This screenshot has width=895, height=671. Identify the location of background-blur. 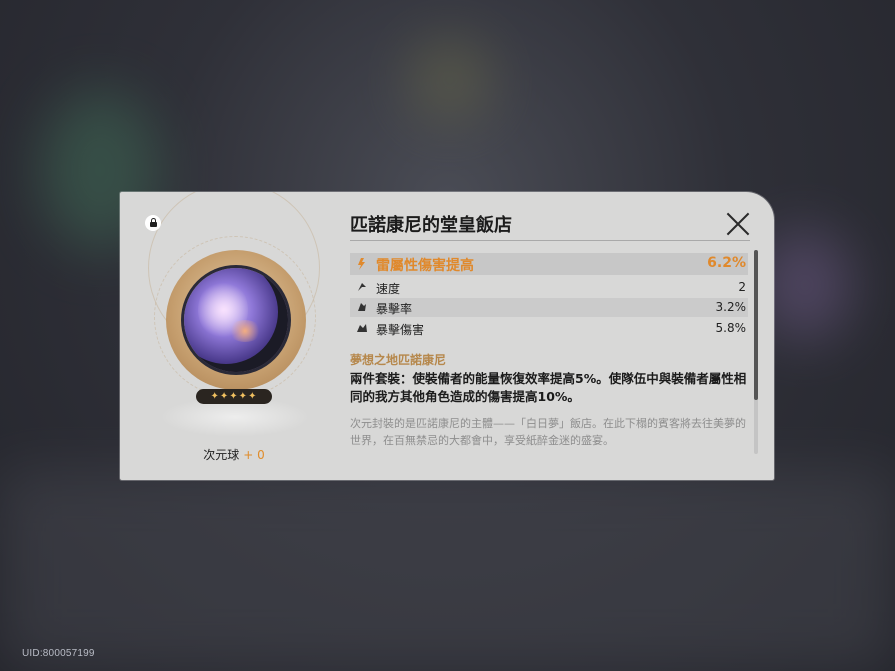
(450, 80).